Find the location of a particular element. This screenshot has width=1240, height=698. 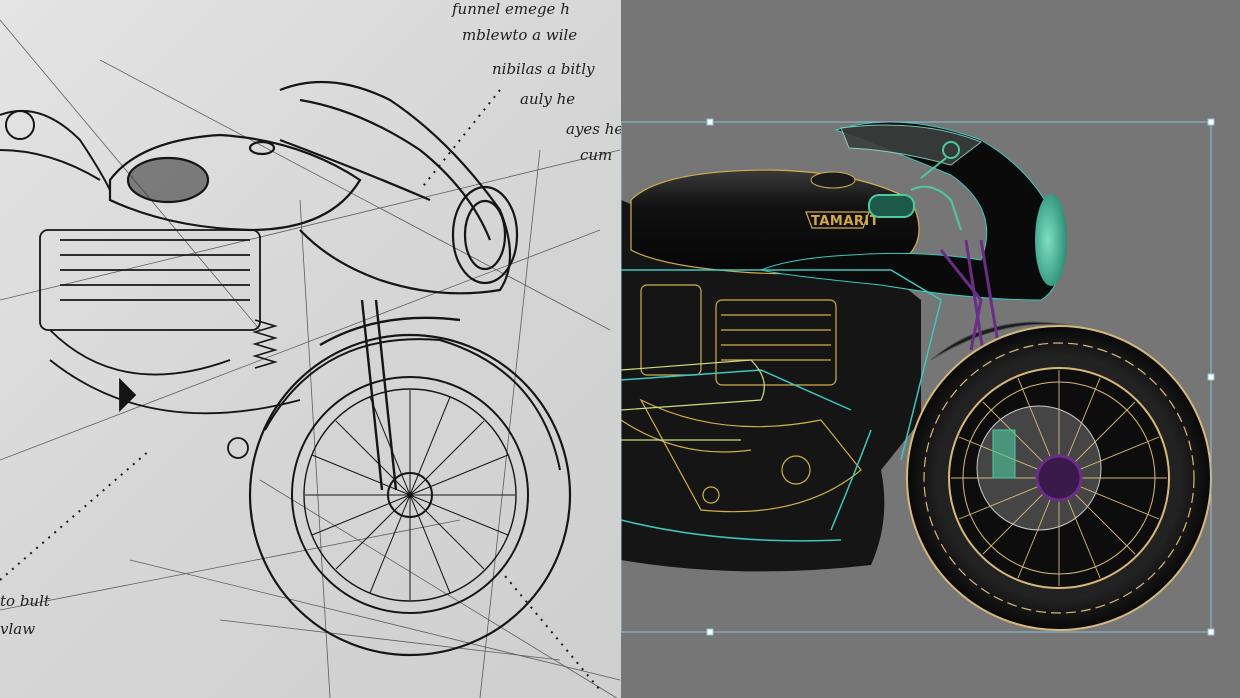

wheel-hub is located at coordinates (1059, 478).